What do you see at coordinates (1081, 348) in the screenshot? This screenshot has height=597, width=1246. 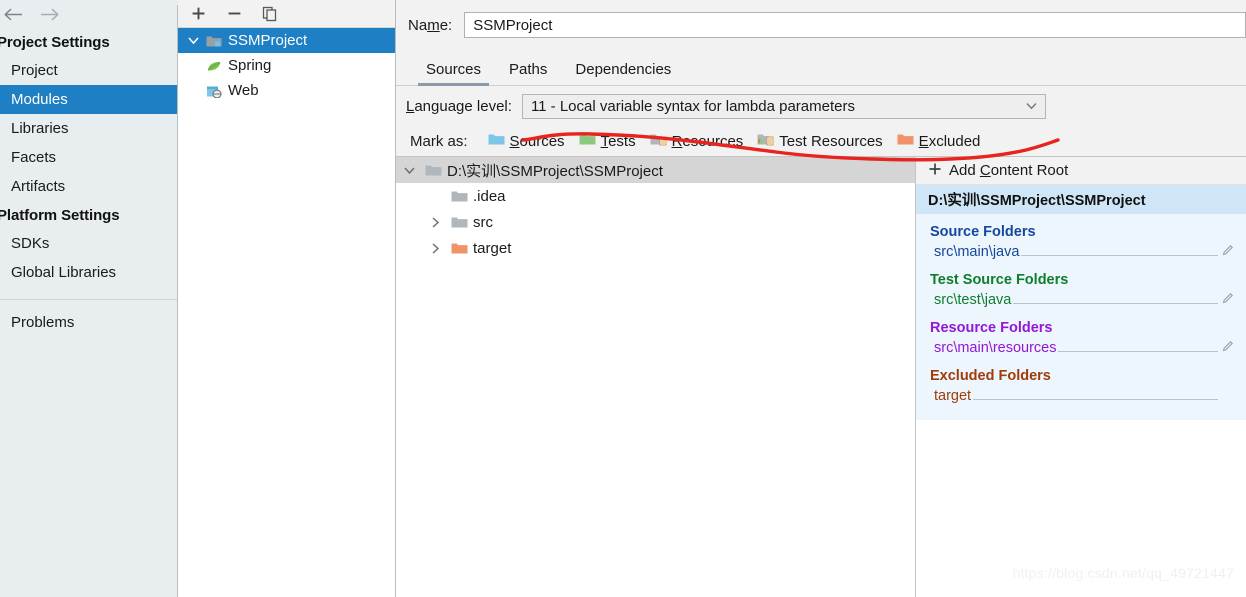 I see `resource-folder-entry: src\main\resources` at bounding box center [1081, 348].